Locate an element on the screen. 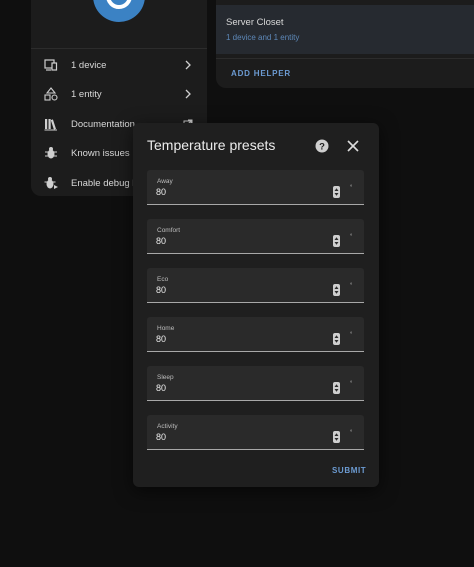  entity-link: 1 entity is located at coordinates (119, 94).